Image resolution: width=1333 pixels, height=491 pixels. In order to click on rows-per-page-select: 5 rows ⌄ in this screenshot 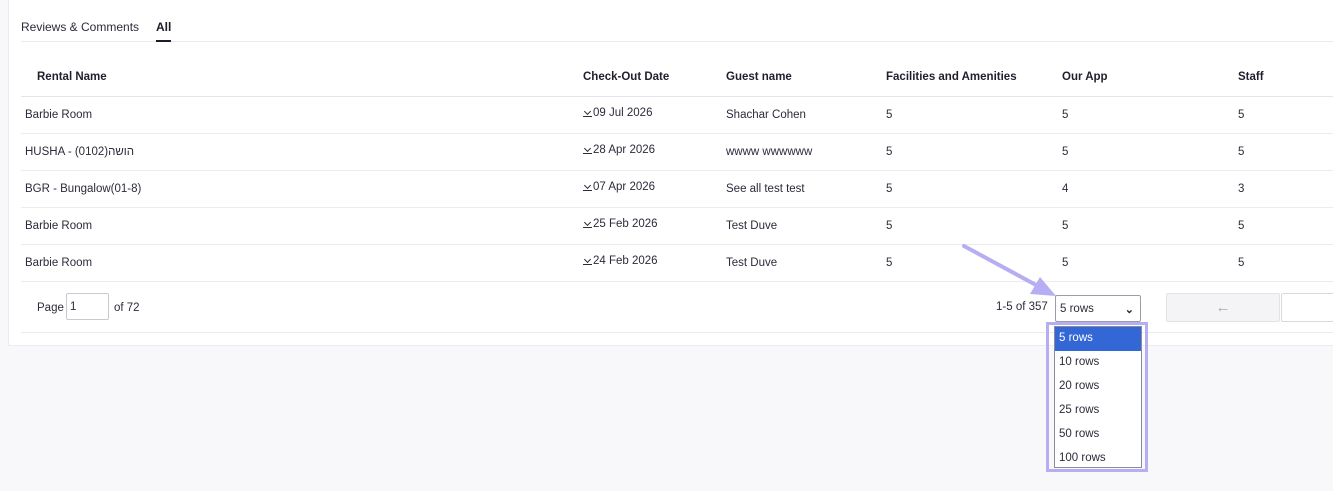, I will do `click(1098, 308)`.